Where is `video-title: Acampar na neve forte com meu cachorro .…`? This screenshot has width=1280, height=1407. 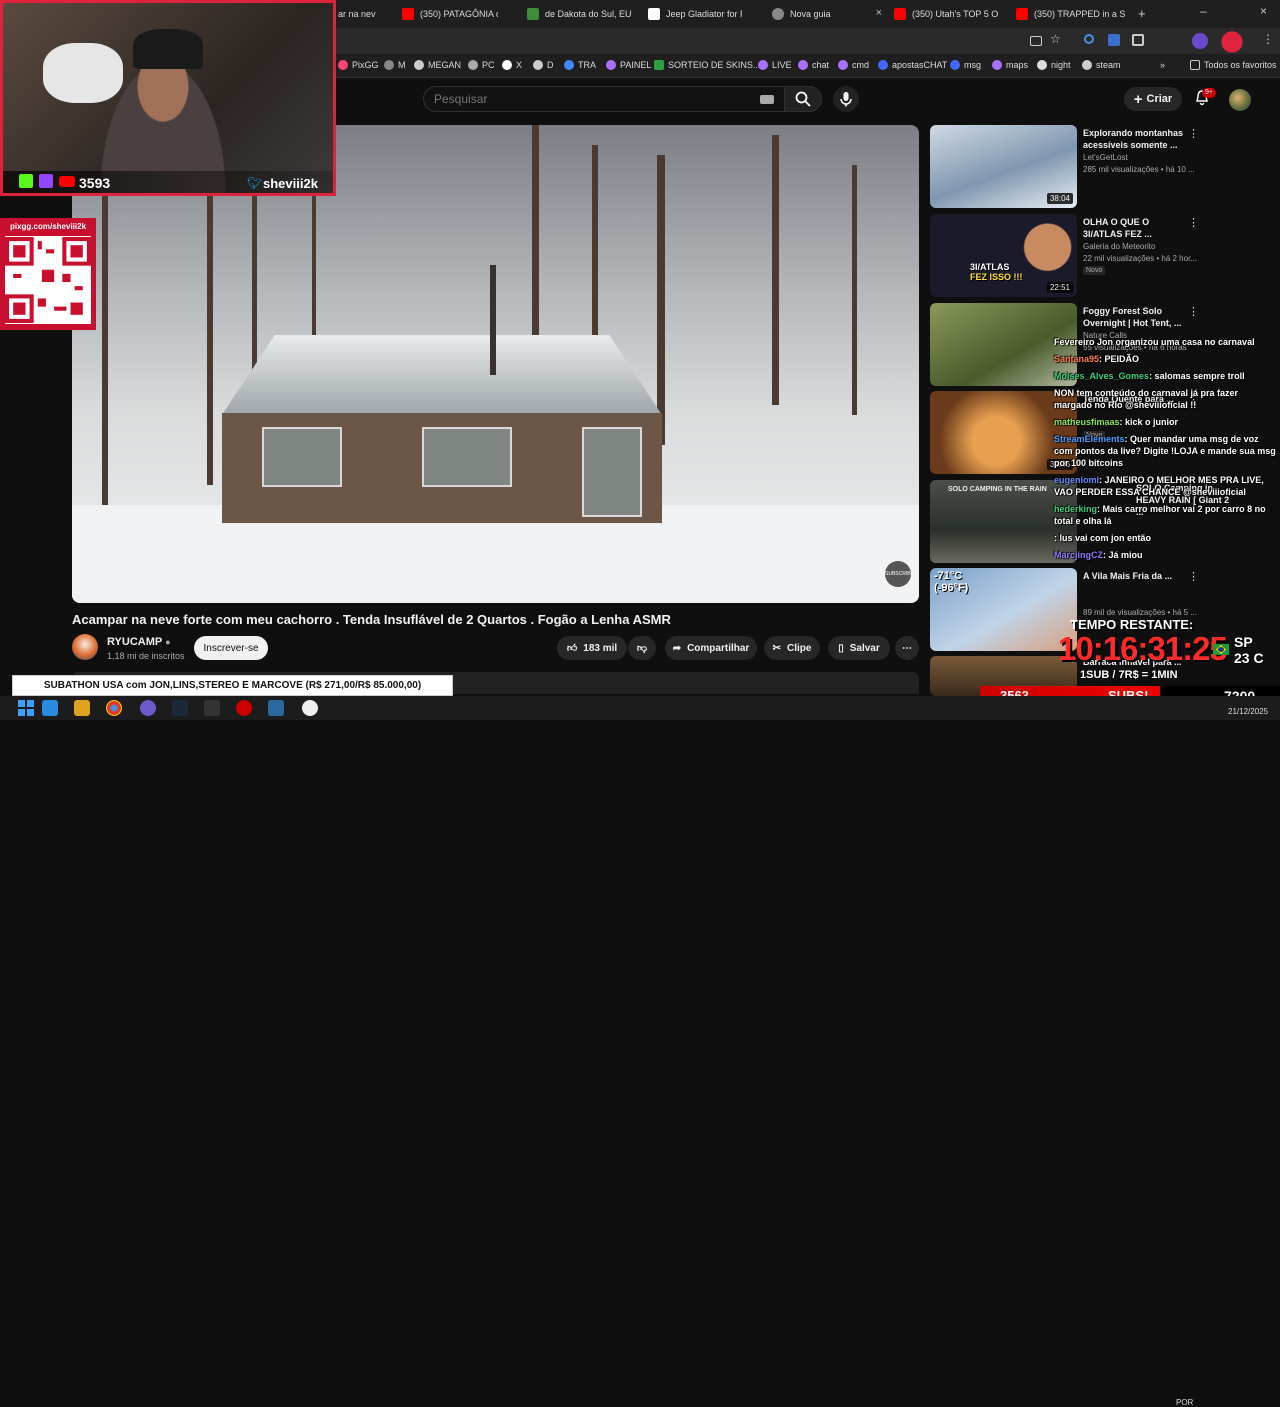 video-title: Acampar na neve forte com meu cachorro .… is located at coordinates (371, 619).